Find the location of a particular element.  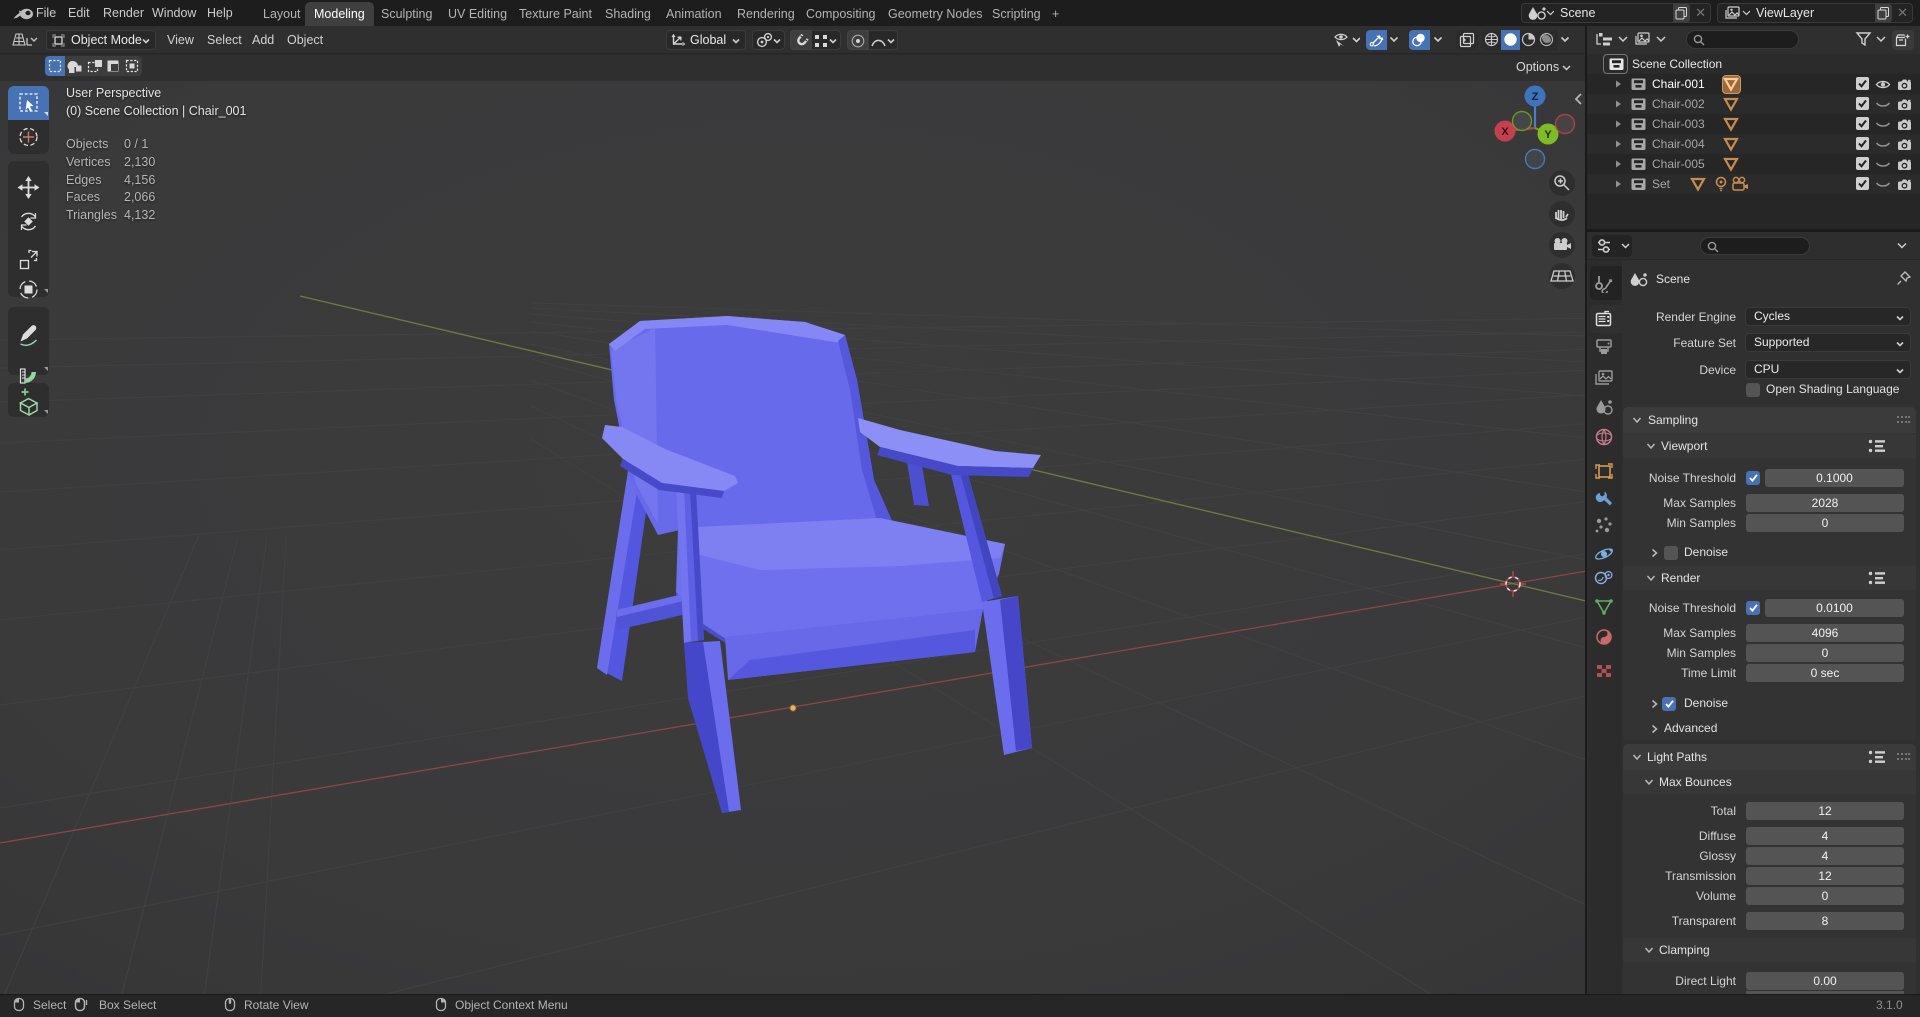

svg-text: Z is located at coordinates (1535, 97).